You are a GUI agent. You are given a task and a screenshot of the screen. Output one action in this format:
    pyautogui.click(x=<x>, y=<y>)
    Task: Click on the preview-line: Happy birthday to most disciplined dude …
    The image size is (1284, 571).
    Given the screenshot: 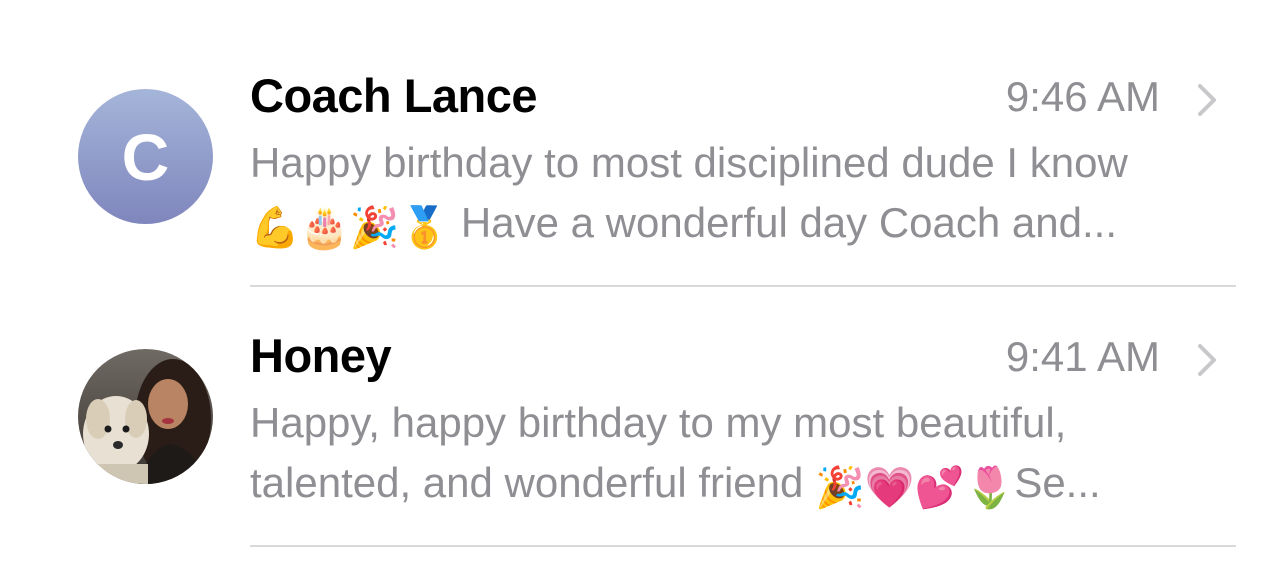 What is the action you would take?
    pyautogui.click(x=689, y=162)
    